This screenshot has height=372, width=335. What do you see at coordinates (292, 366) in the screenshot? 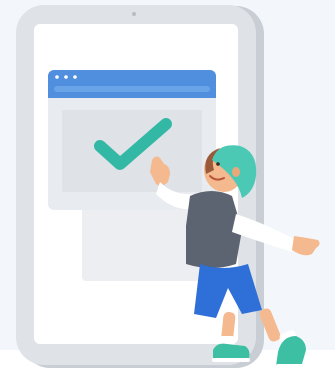
I see `child-right-shoe-sole` at bounding box center [292, 366].